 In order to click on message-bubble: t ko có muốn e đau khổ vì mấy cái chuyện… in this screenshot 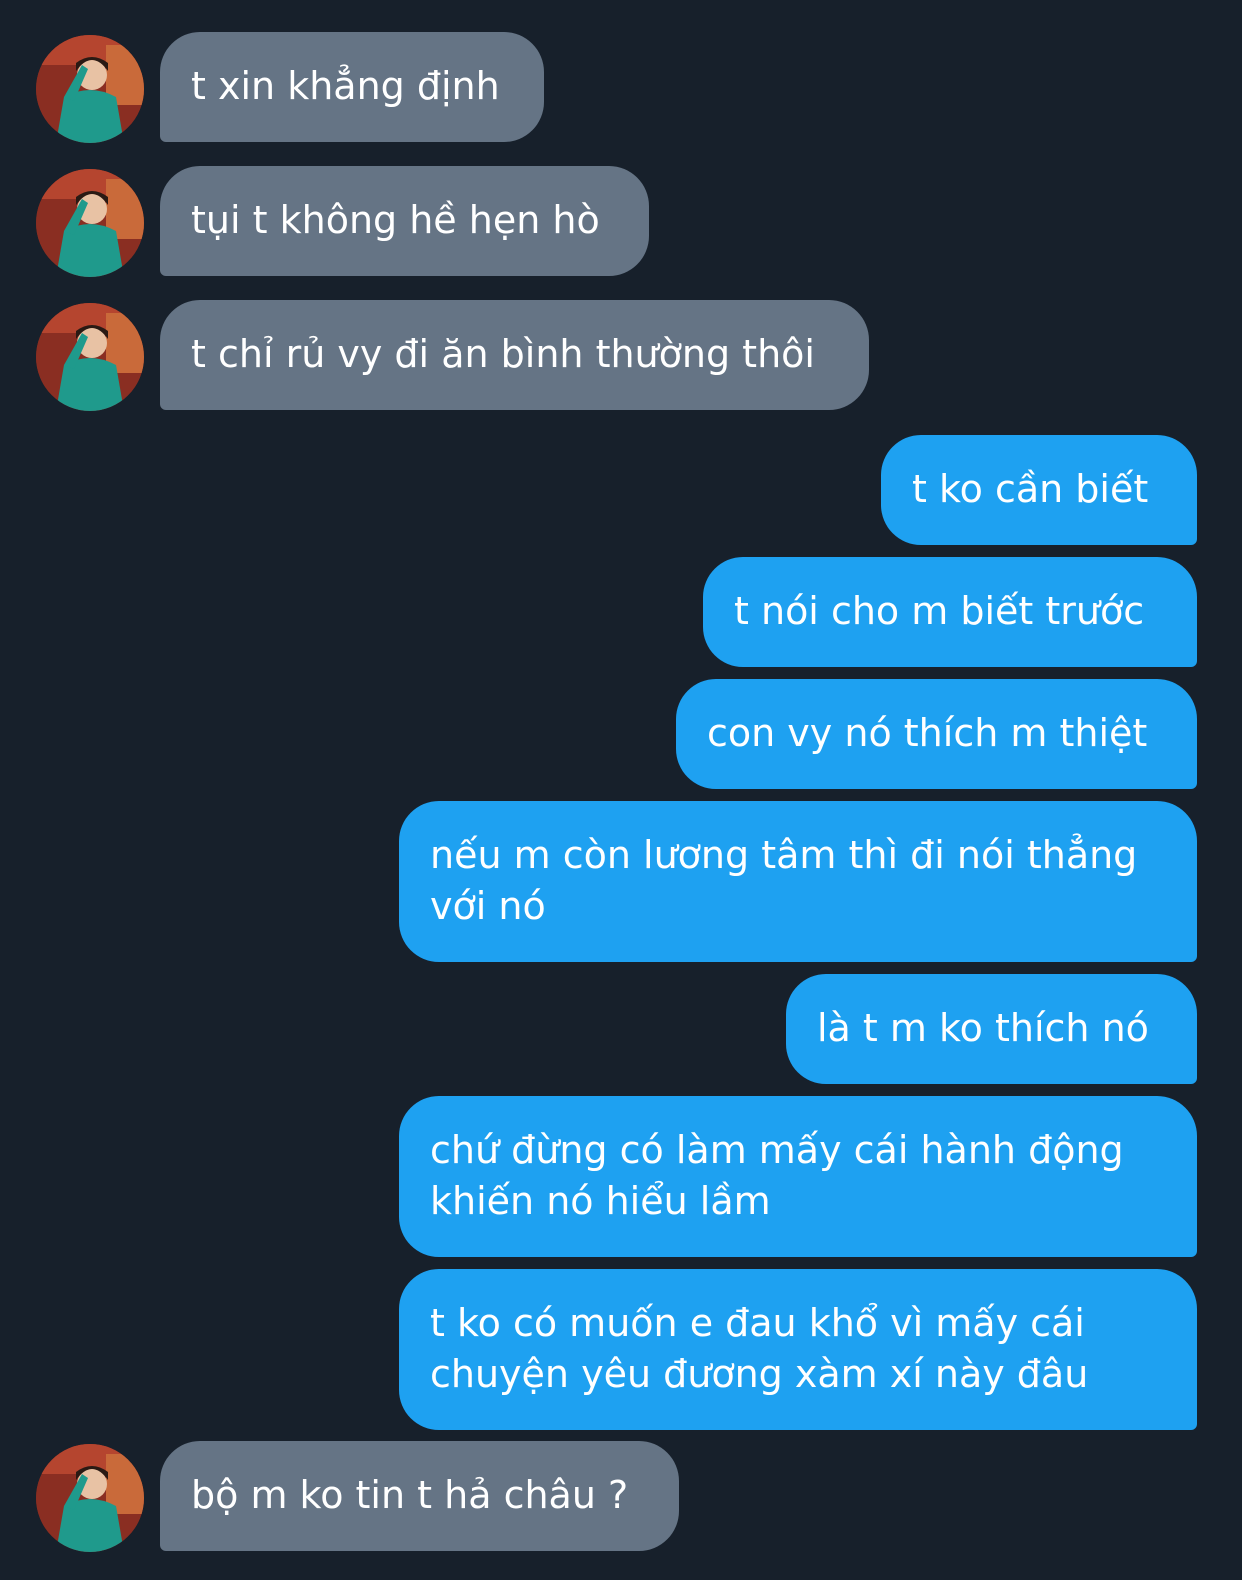, I will do `click(798, 1349)`.